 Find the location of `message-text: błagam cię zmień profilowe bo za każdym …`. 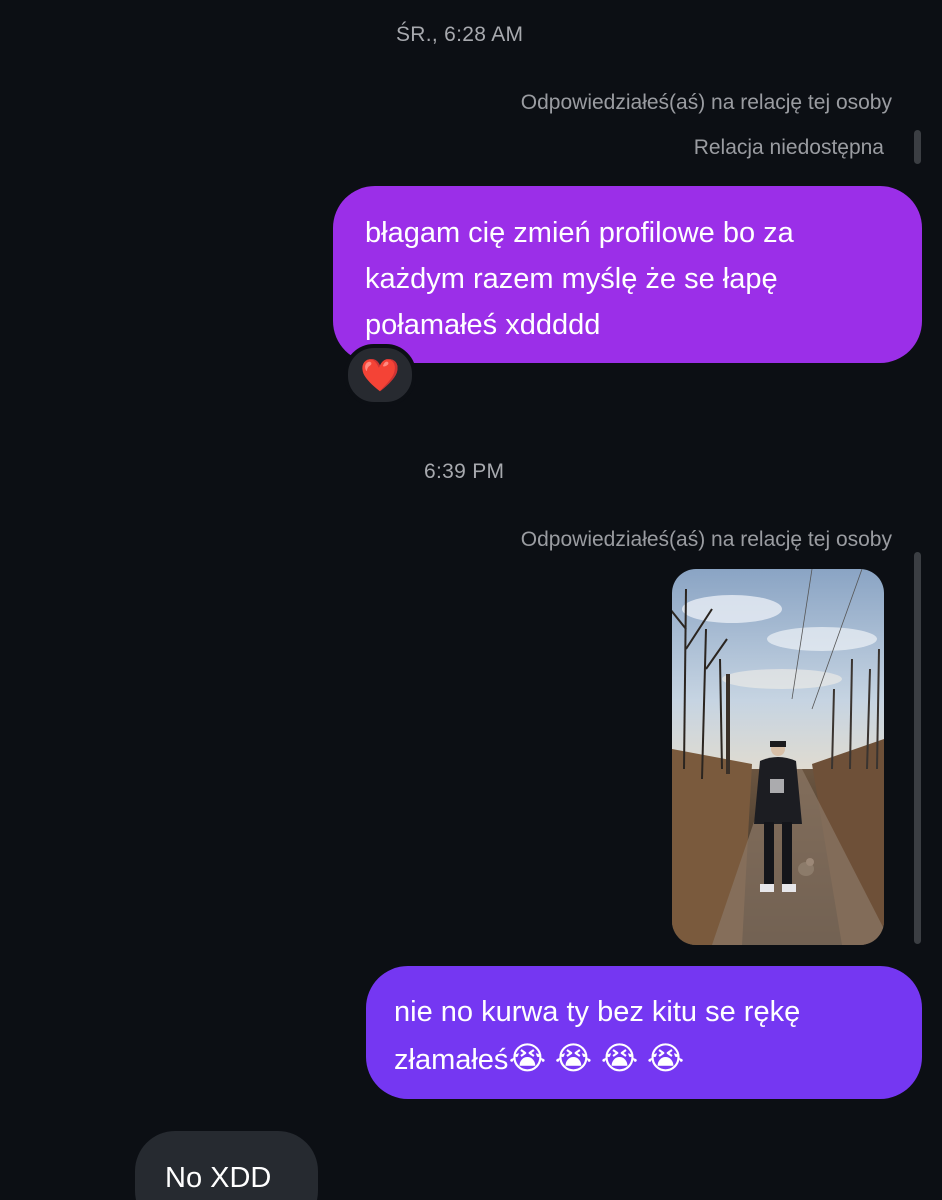

message-text: błagam cię zmień profilowe bo za każdym … is located at coordinates (579, 279).